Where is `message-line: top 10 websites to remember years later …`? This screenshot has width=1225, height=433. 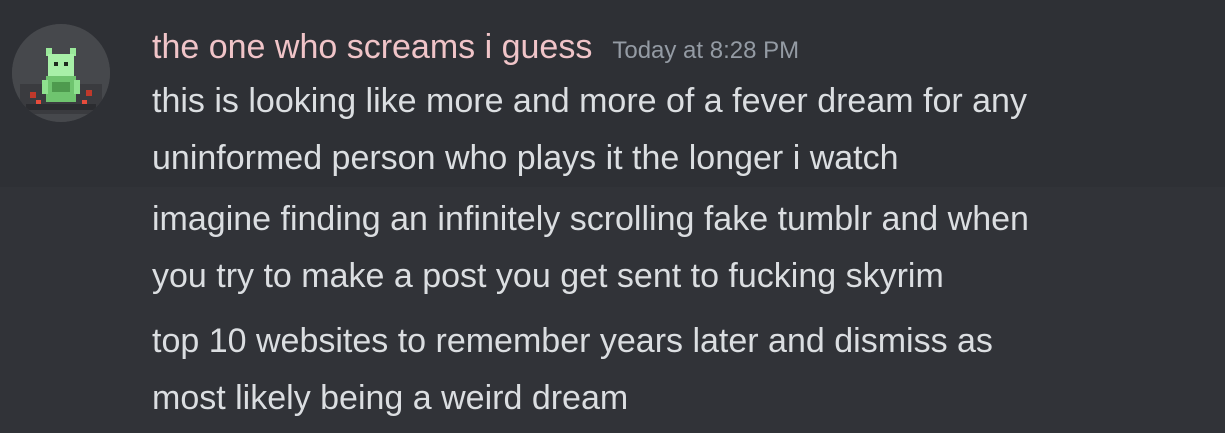 message-line: top 10 websites to remember years later … is located at coordinates (572, 341).